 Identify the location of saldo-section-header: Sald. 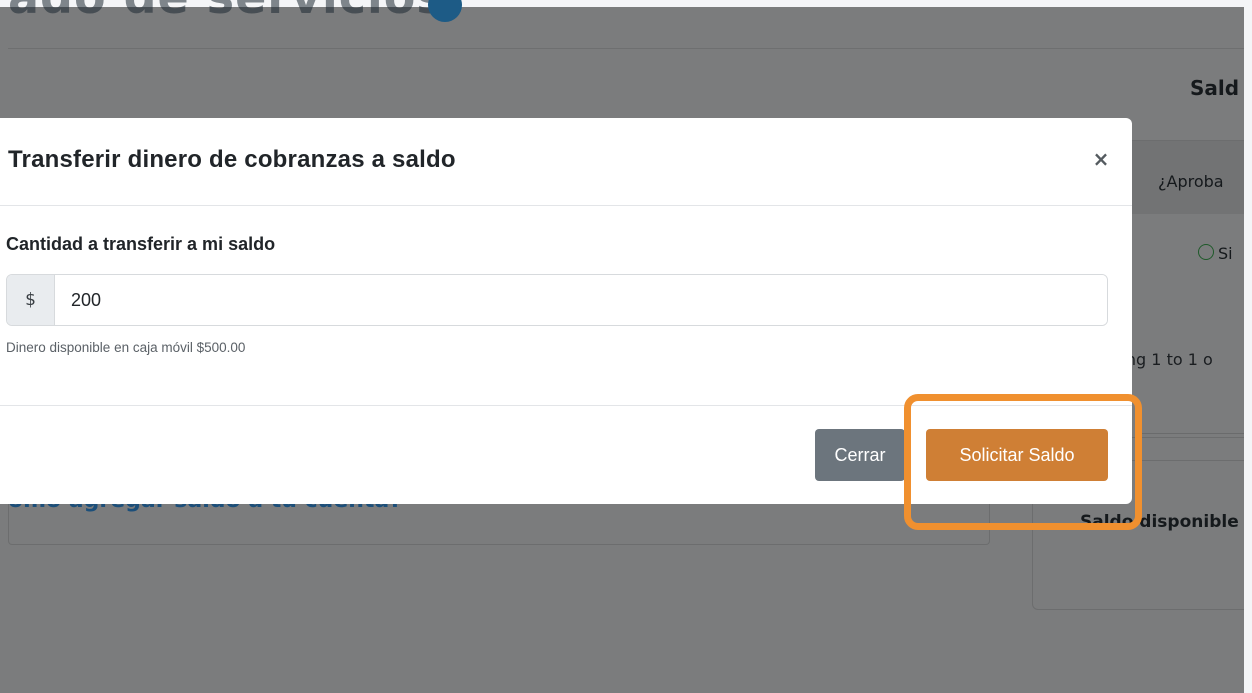
(1215, 88).